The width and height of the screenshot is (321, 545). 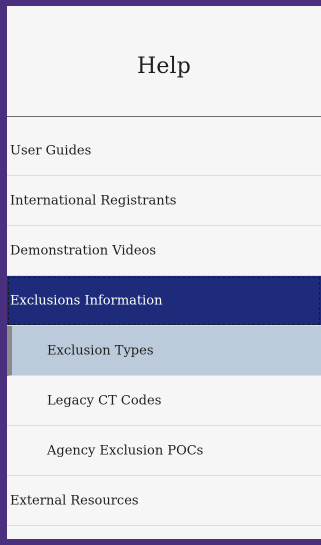 I want to click on nav-item-label: Exclusion Types, so click(x=100, y=350).